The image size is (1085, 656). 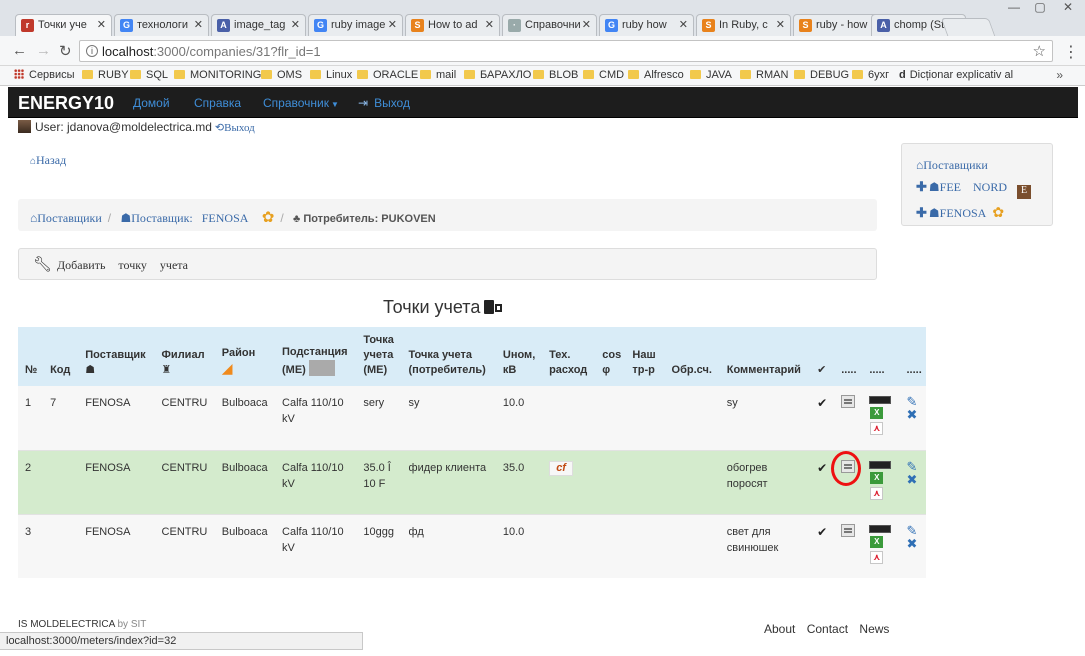 What do you see at coordinates (217, 103) in the screenshot?
I see `nav-help: Справка` at bounding box center [217, 103].